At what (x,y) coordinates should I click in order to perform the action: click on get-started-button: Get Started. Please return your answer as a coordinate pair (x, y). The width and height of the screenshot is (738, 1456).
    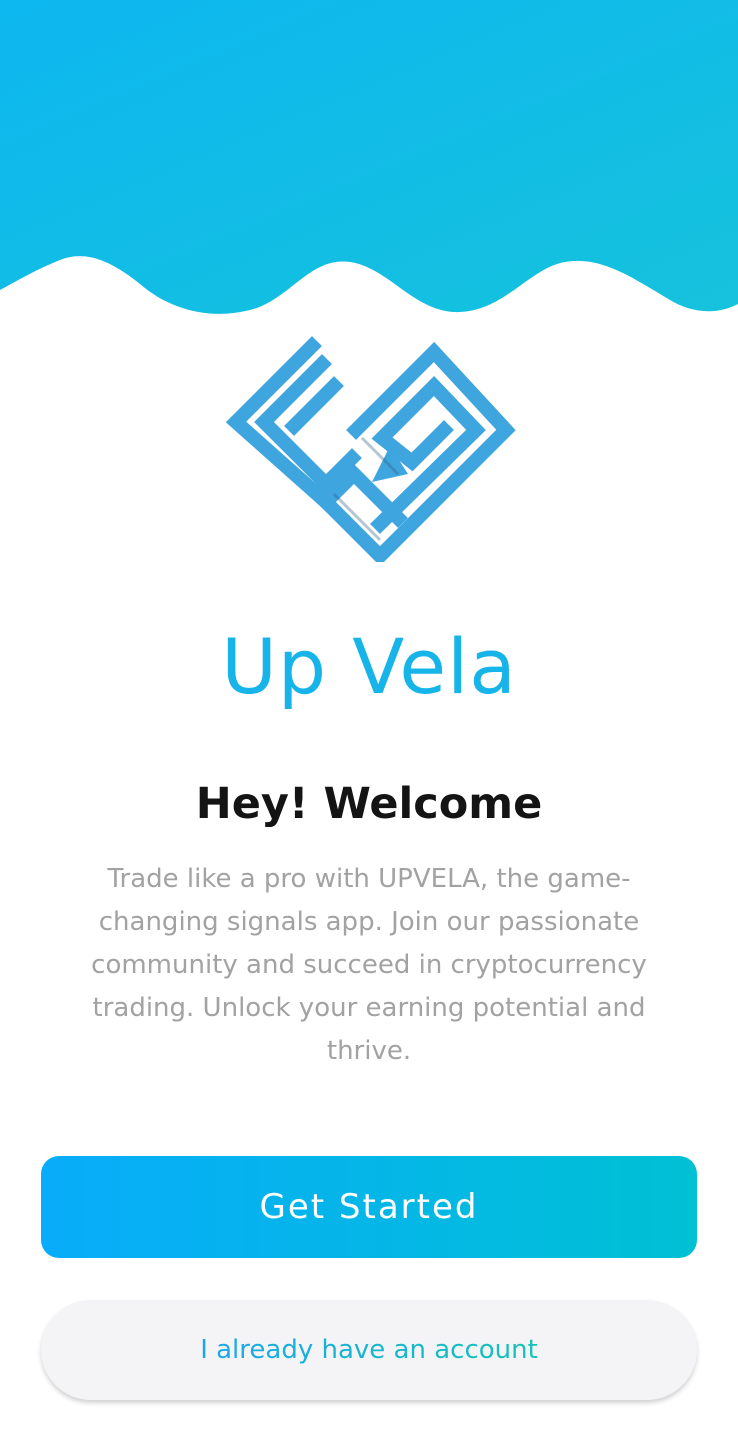
    Looking at the image, I should click on (369, 1207).